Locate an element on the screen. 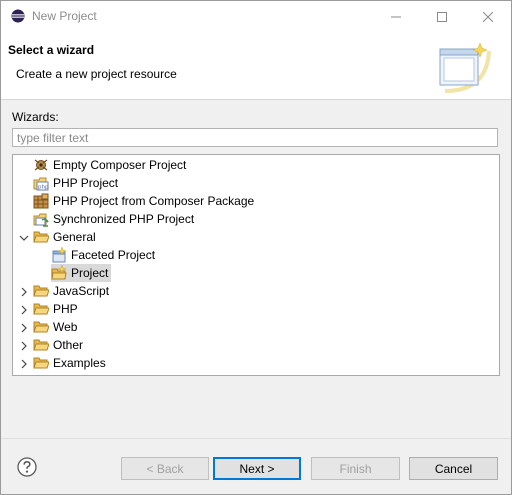 This screenshot has height=495, width=512. tree-item-faceted-project: Faceted Project is located at coordinates (103, 255).